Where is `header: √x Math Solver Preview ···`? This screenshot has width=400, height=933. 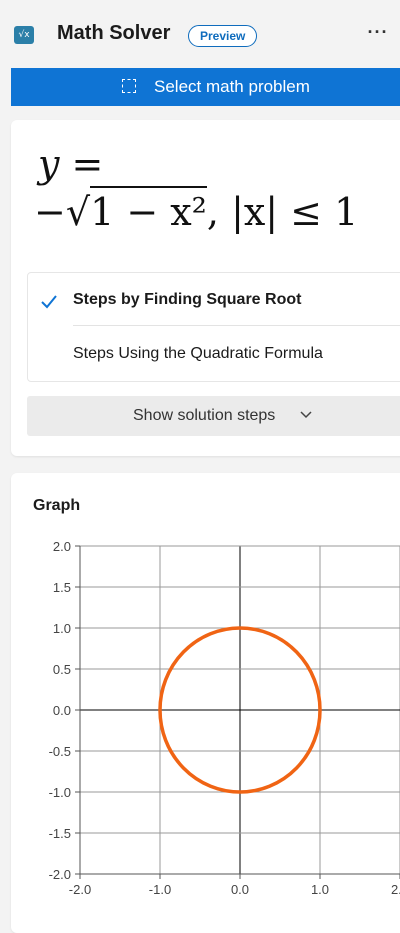
header: √x Math Solver Preview ··· is located at coordinates (200, 34).